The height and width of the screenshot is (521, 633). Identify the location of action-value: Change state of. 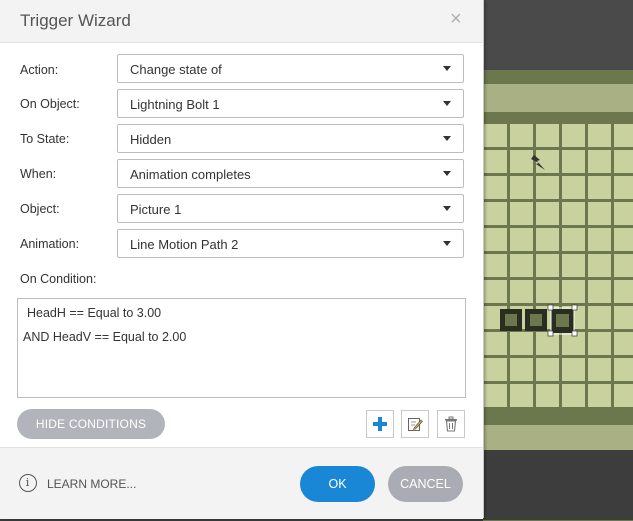
(176, 69).